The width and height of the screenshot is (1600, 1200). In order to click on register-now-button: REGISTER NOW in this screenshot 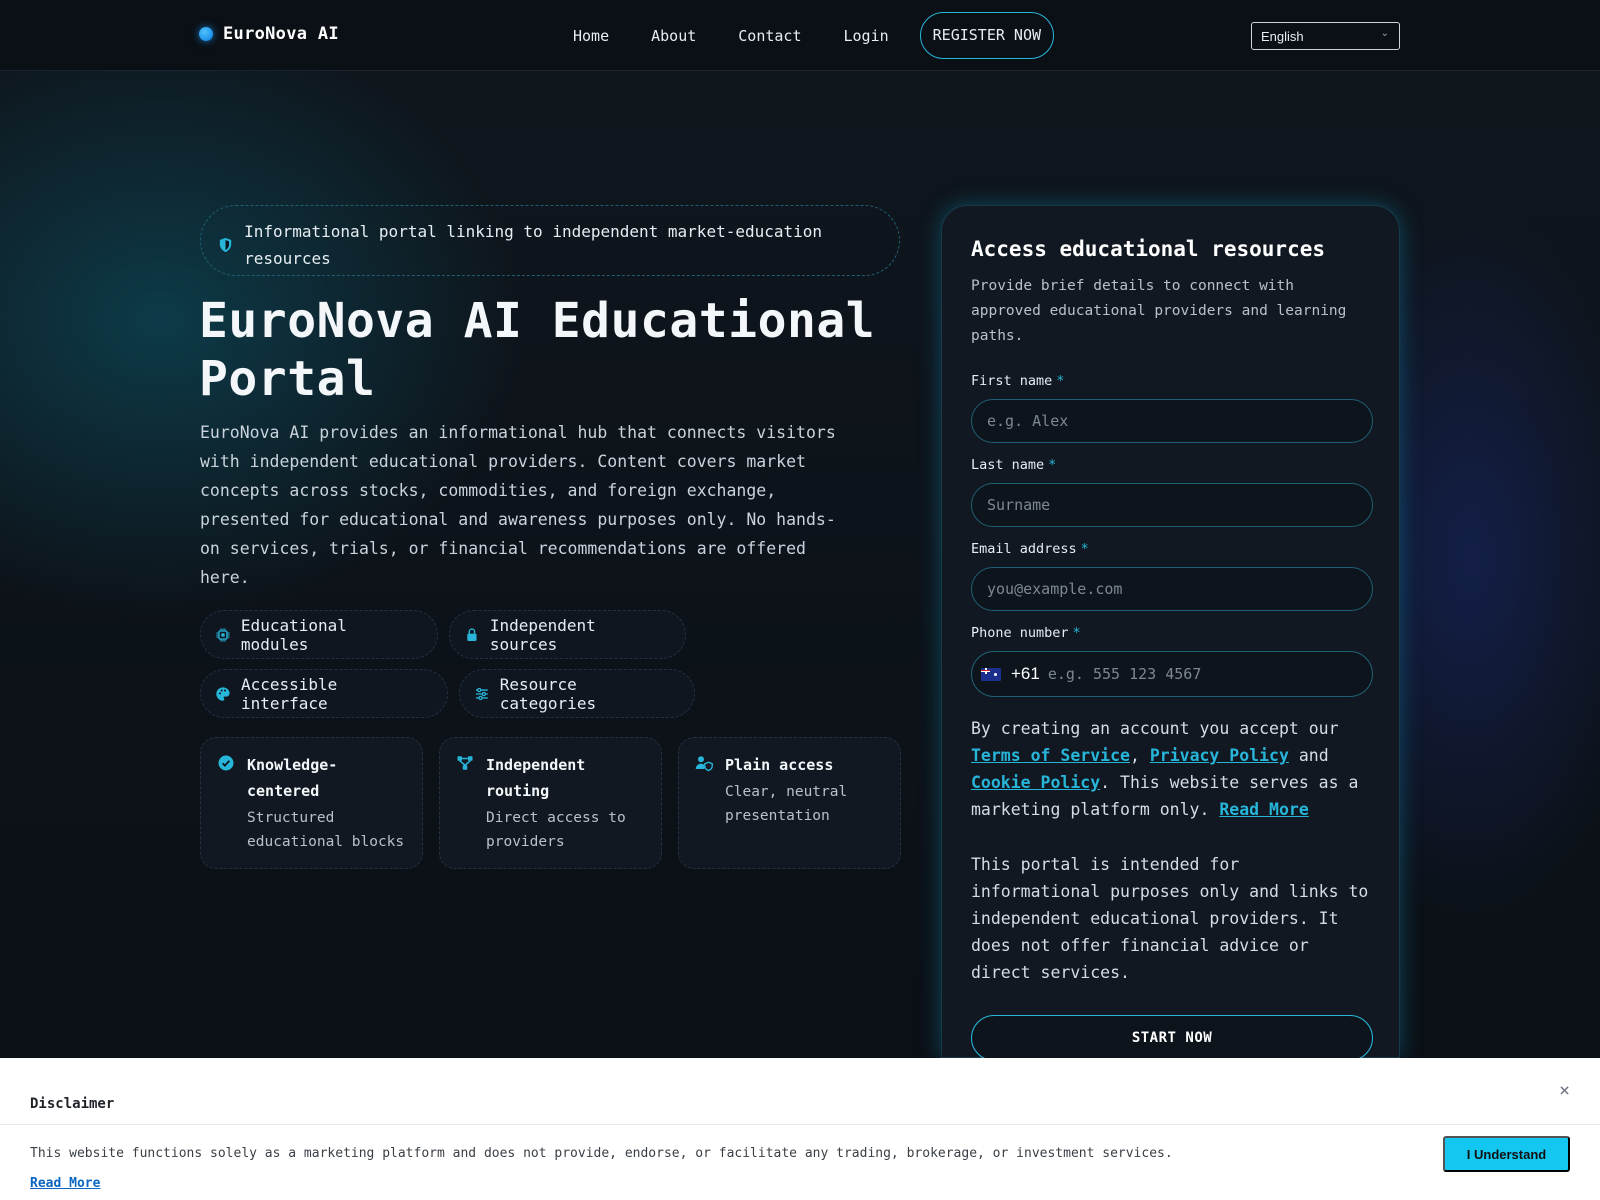, I will do `click(987, 35)`.